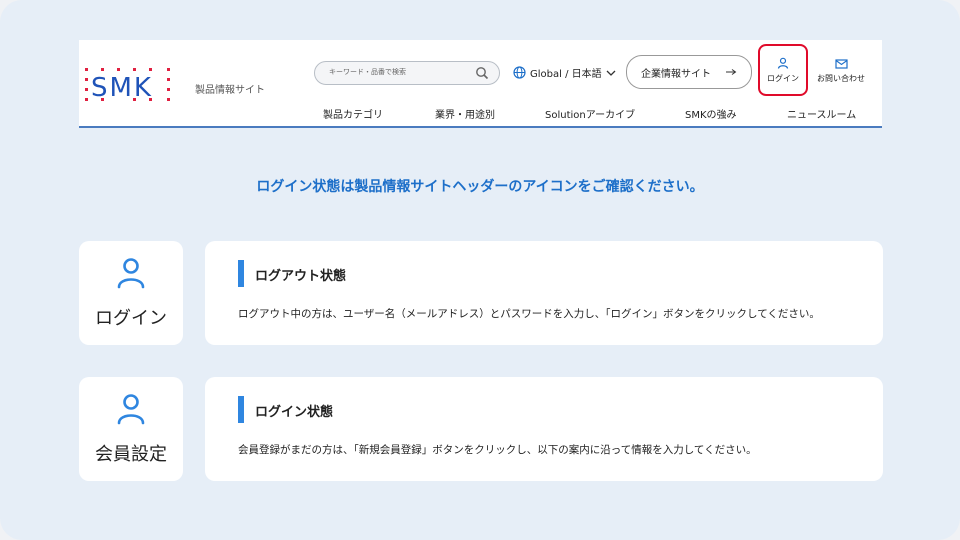 This screenshot has width=960, height=540. What do you see at coordinates (131, 454) in the screenshot?
I see `icon-card-label: 会員設定` at bounding box center [131, 454].